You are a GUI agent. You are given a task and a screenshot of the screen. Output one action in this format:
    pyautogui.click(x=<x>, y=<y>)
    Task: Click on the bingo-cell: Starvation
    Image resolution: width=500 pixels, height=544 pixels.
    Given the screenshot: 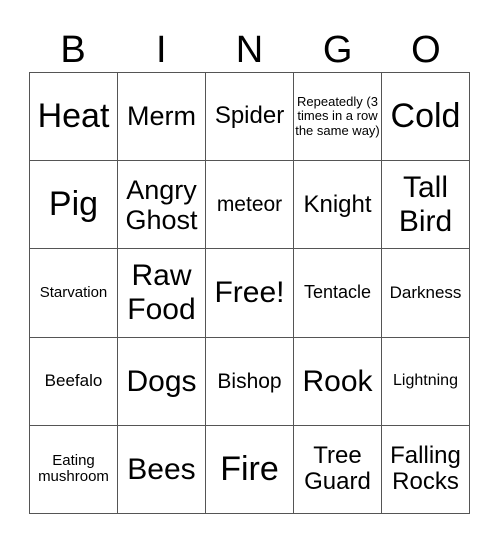 What is the action you would take?
    pyautogui.click(x=74, y=293)
    